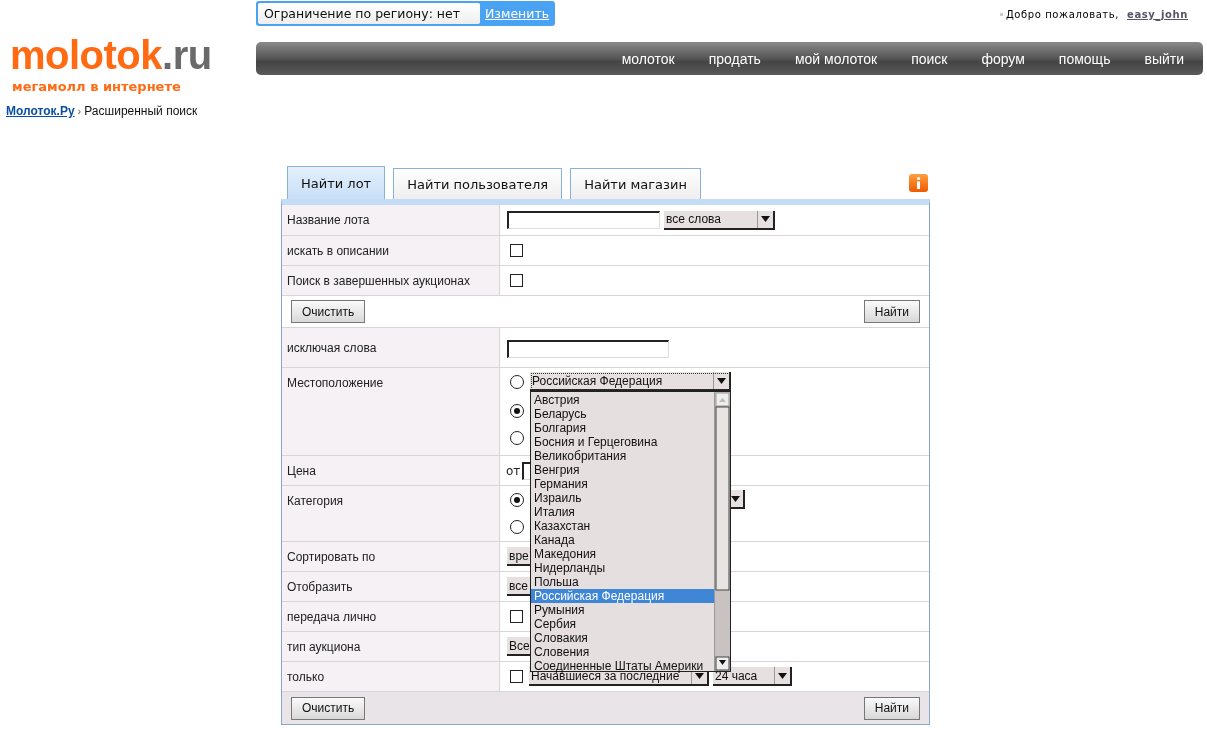  Describe the element at coordinates (1003, 58) in the screenshot. I see `nav-link: форум` at that location.